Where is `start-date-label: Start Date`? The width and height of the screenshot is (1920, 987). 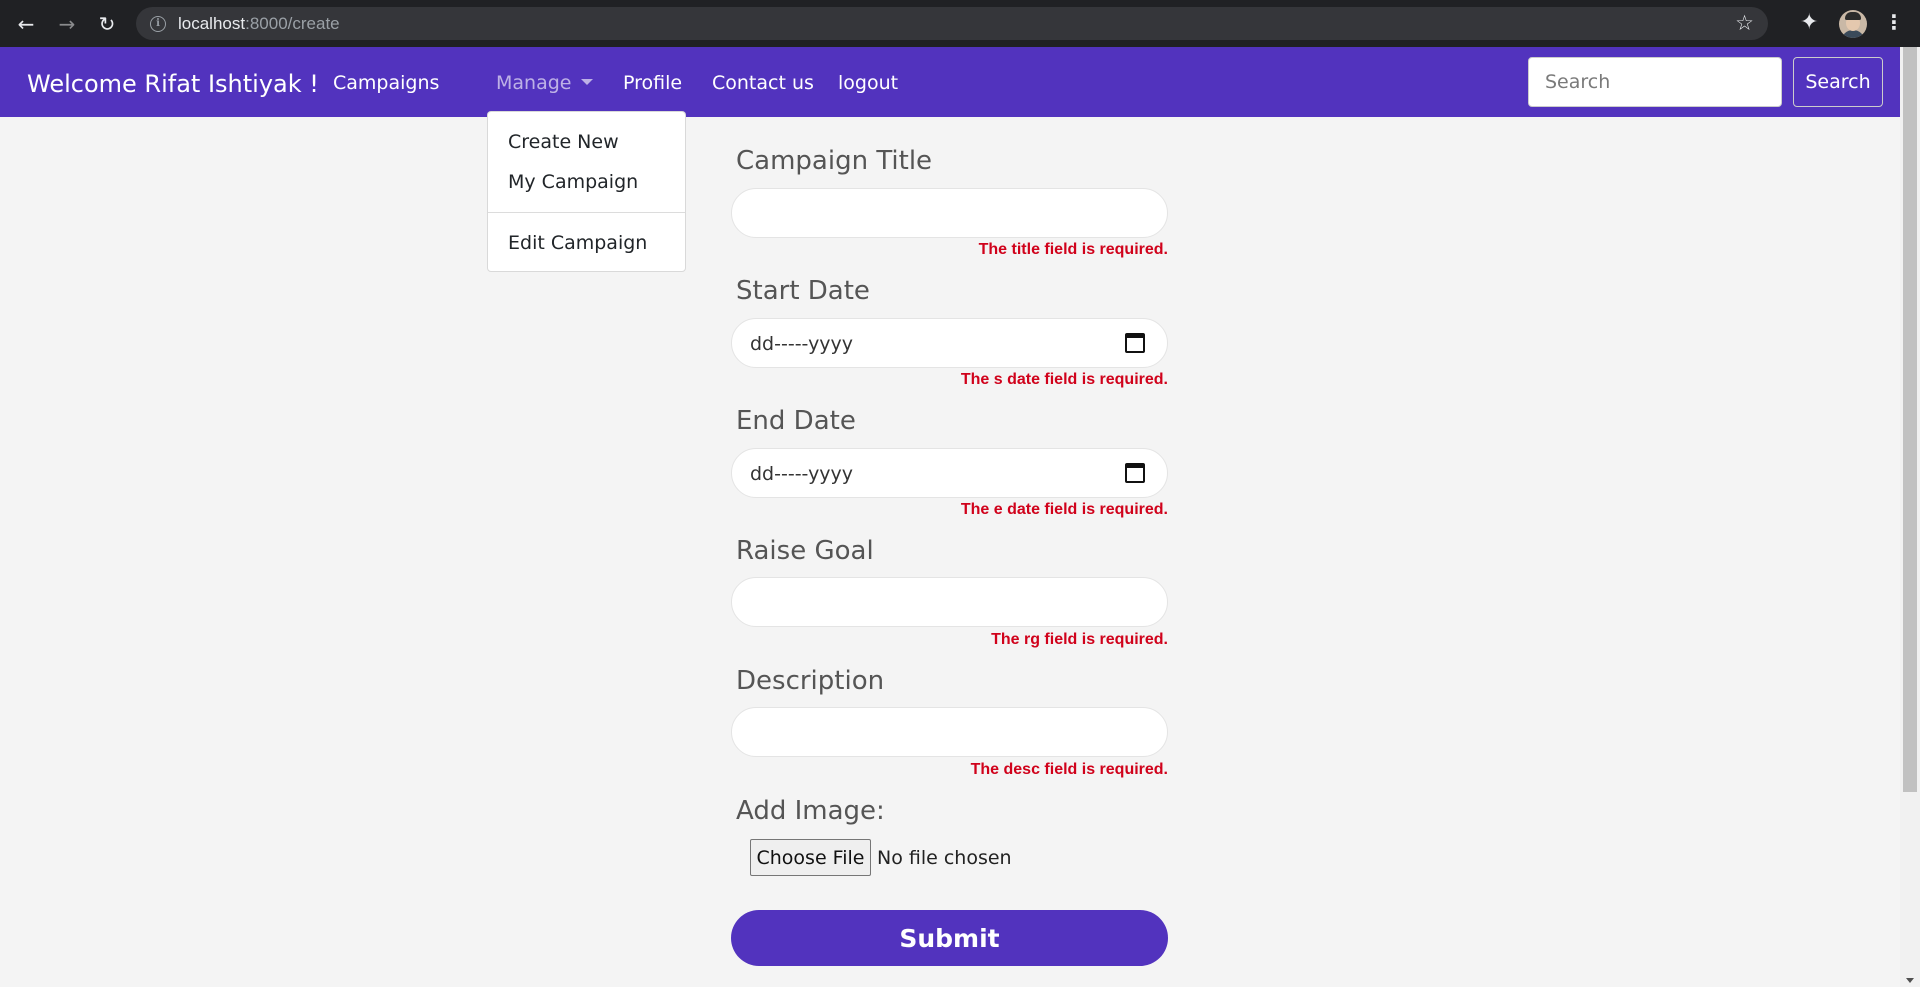
start-date-label: Start Date is located at coordinates (803, 291).